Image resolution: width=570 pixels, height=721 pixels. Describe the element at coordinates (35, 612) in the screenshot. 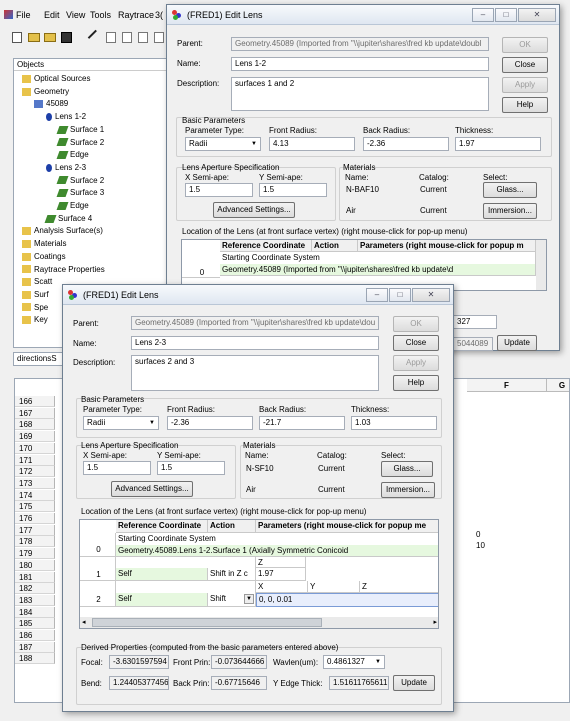

I see `sheet-row-number: 184` at that location.